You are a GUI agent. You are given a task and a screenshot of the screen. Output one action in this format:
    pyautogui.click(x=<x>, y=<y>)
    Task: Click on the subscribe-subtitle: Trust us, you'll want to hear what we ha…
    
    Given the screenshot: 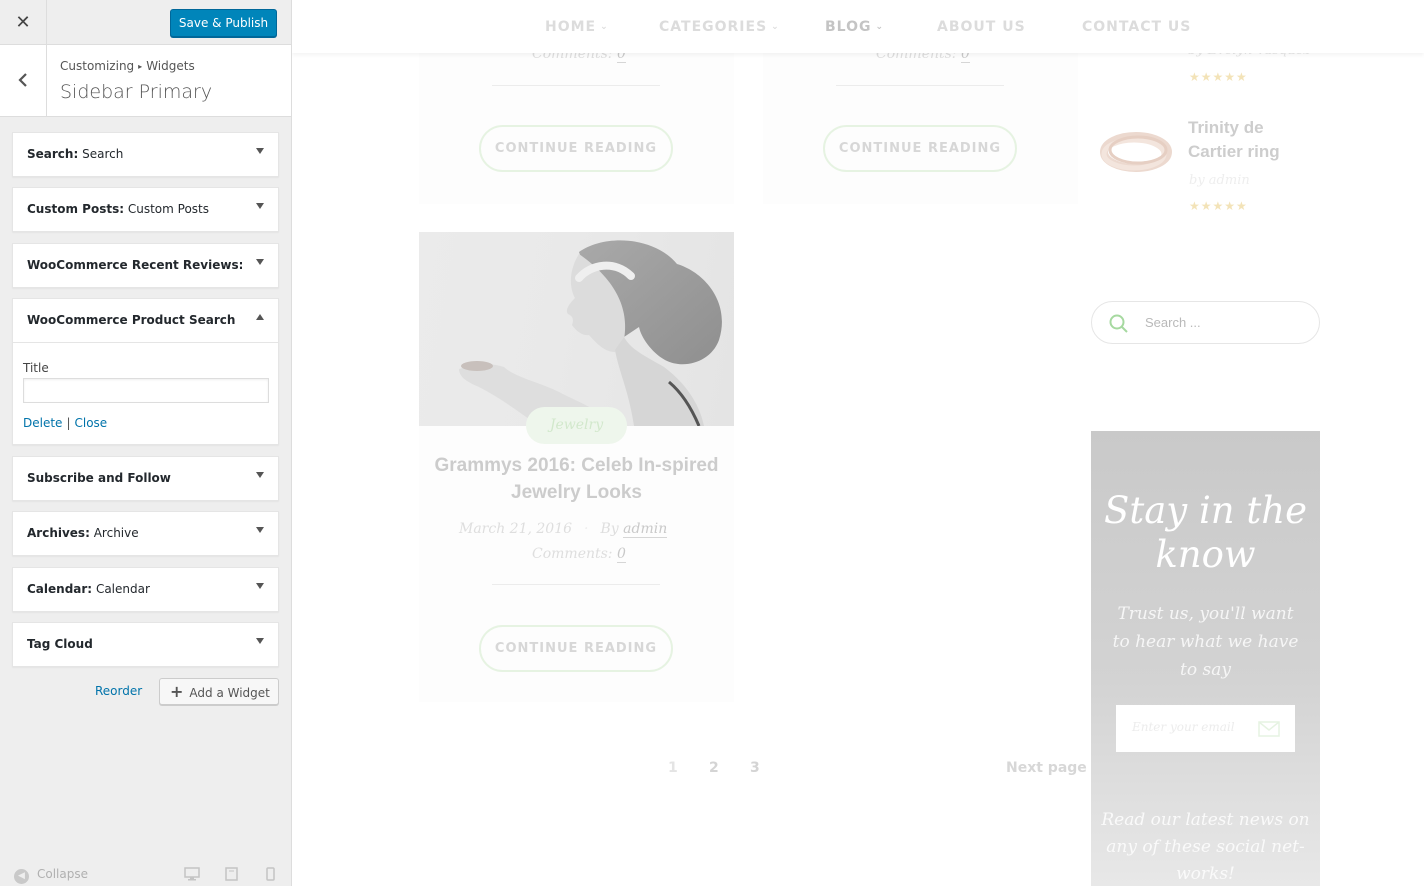 What is the action you would take?
    pyautogui.click(x=1205, y=642)
    